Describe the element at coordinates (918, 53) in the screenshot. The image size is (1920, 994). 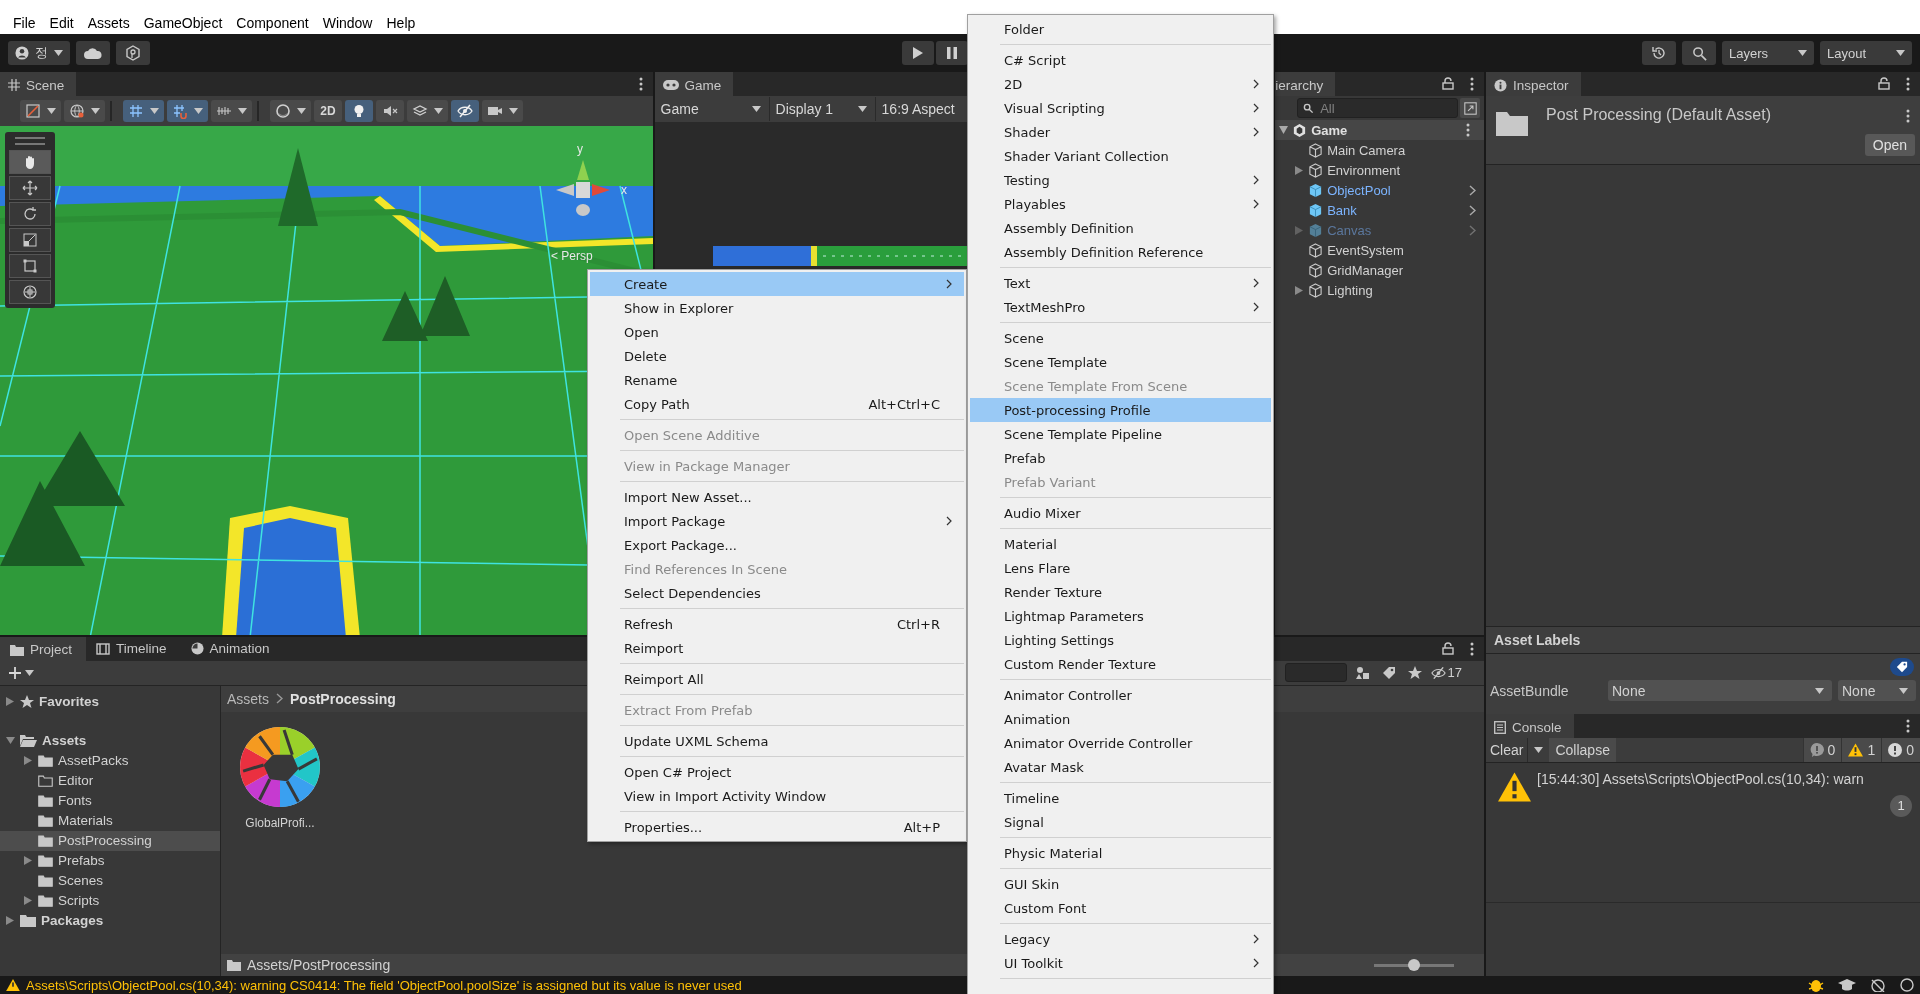
I see `play-button` at that location.